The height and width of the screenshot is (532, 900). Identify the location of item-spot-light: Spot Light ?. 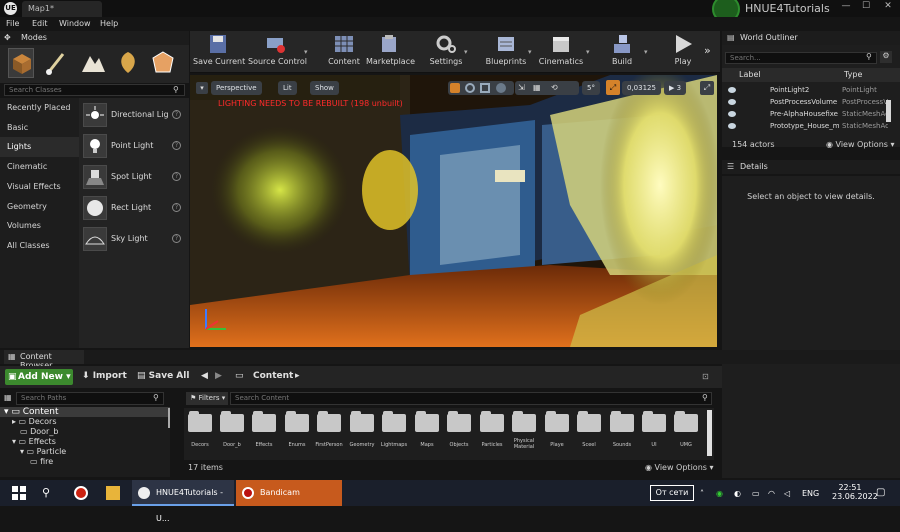
(134, 177).